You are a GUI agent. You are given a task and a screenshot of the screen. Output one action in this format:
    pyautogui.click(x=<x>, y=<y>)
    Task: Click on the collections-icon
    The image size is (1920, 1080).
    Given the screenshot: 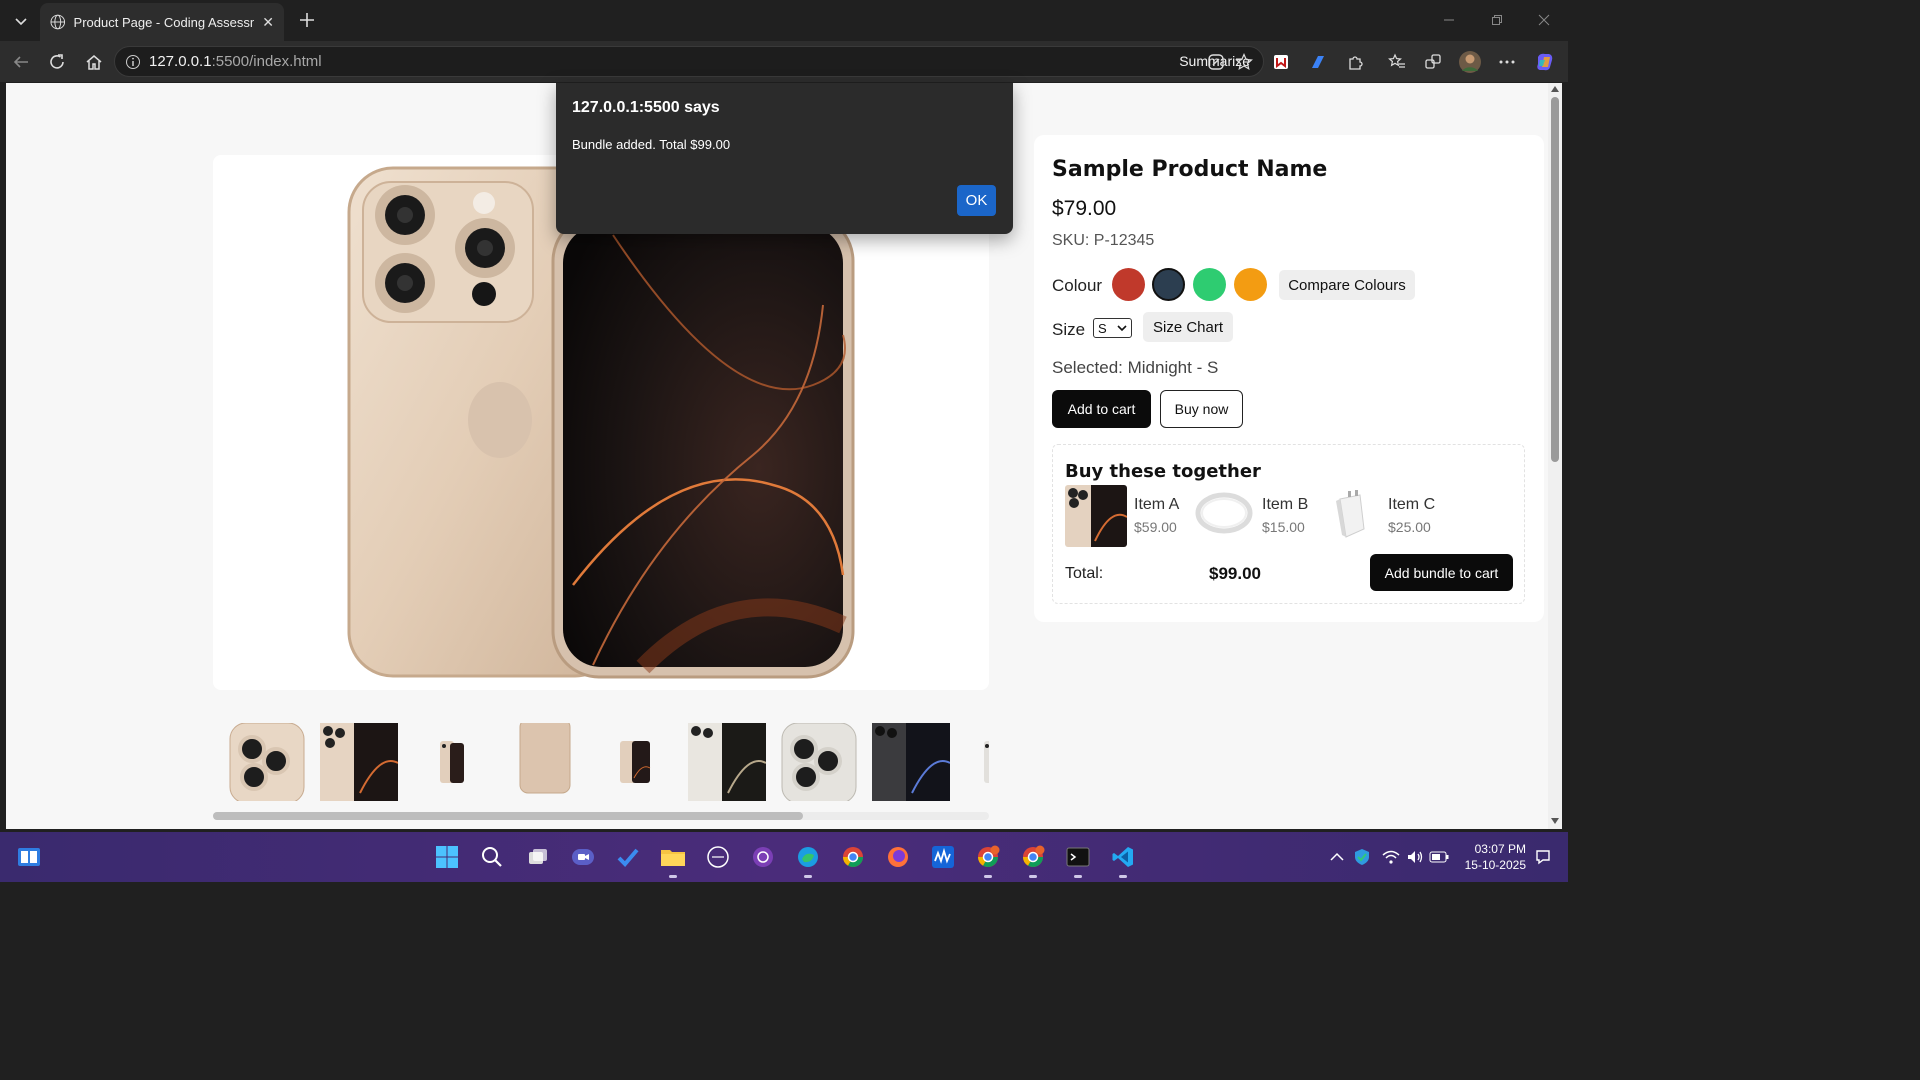 What is the action you would take?
    pyautogui.click(x=1433, y=62)
    